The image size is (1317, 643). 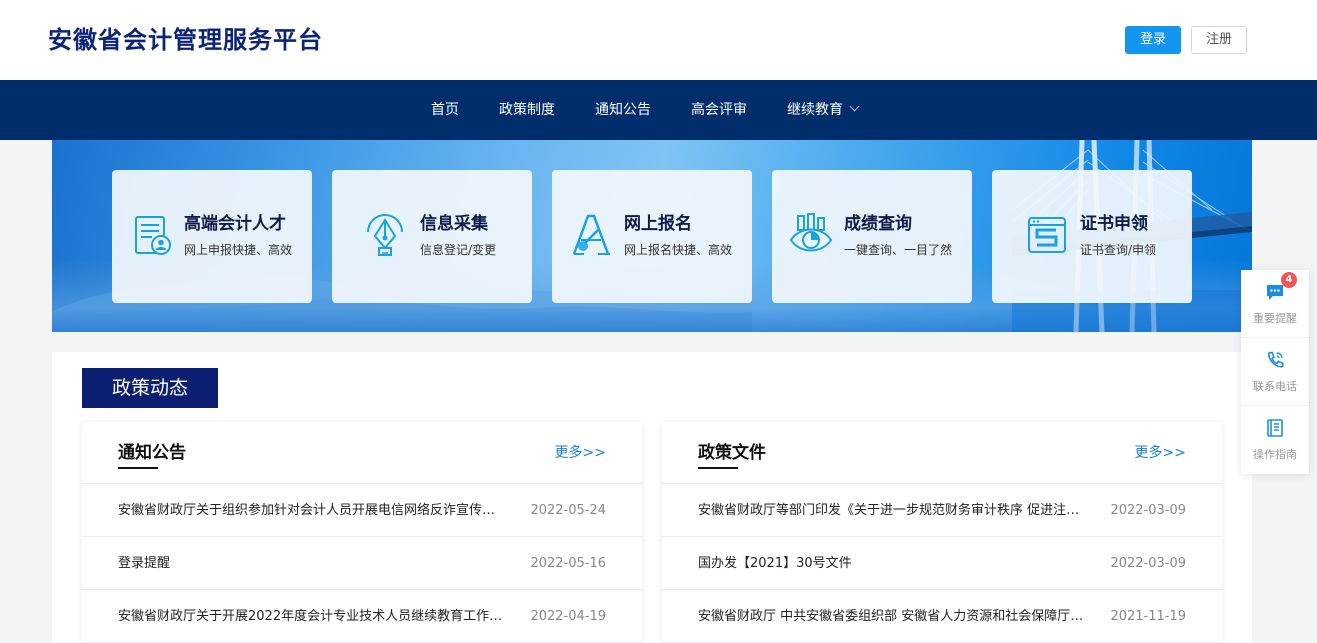 I want to click on contact-phone-button: 联系电话, so click(x=1275, y=372).